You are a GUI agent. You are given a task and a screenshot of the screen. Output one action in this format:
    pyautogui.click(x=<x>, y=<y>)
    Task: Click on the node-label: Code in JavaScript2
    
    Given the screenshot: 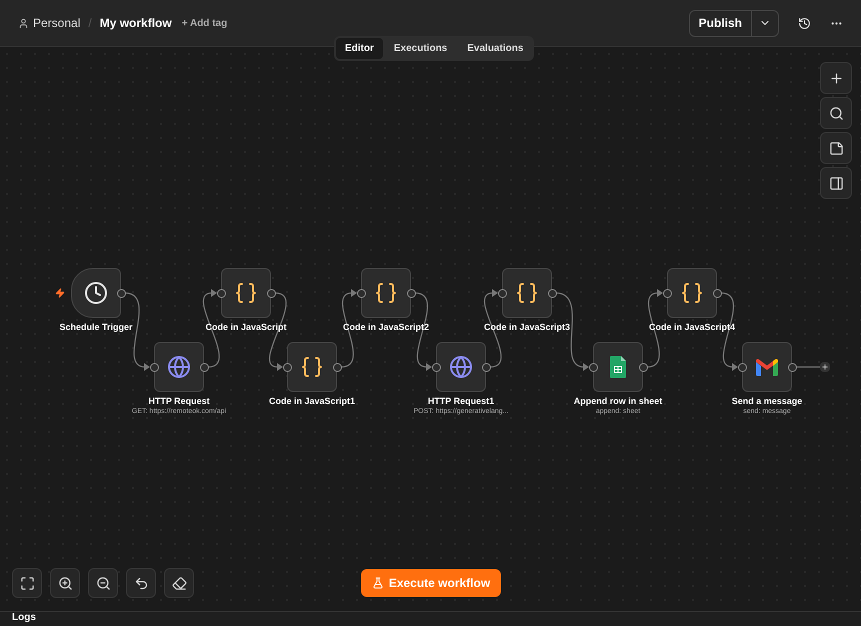 What is the action you would take?
    pyautogui.click(x=386, y=327)
    